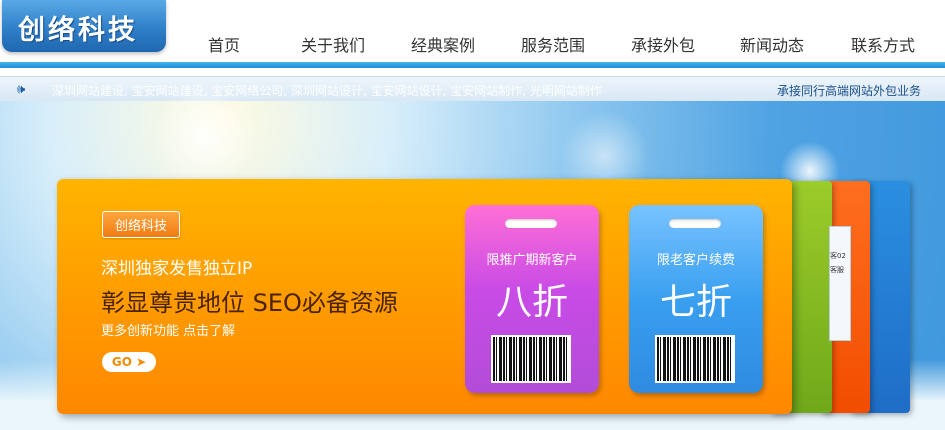 This screenshot has width=945, height=430. Describe the element at coordinates (78, 30) in the screenshot. I see `logo-text: 创络科技` at that location.